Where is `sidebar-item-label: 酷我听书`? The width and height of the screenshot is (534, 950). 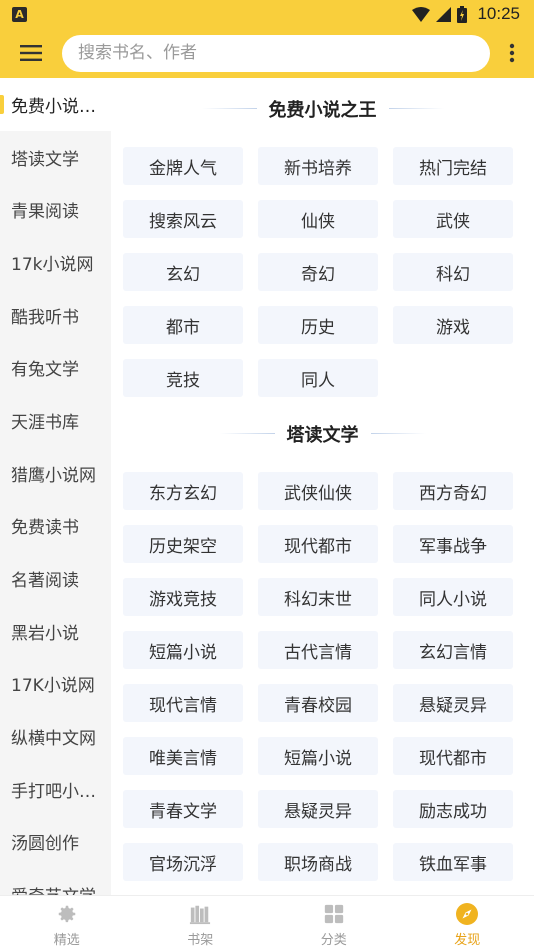
sidebar-item-label: 酷我听书 is located at coordinates (45, 317).